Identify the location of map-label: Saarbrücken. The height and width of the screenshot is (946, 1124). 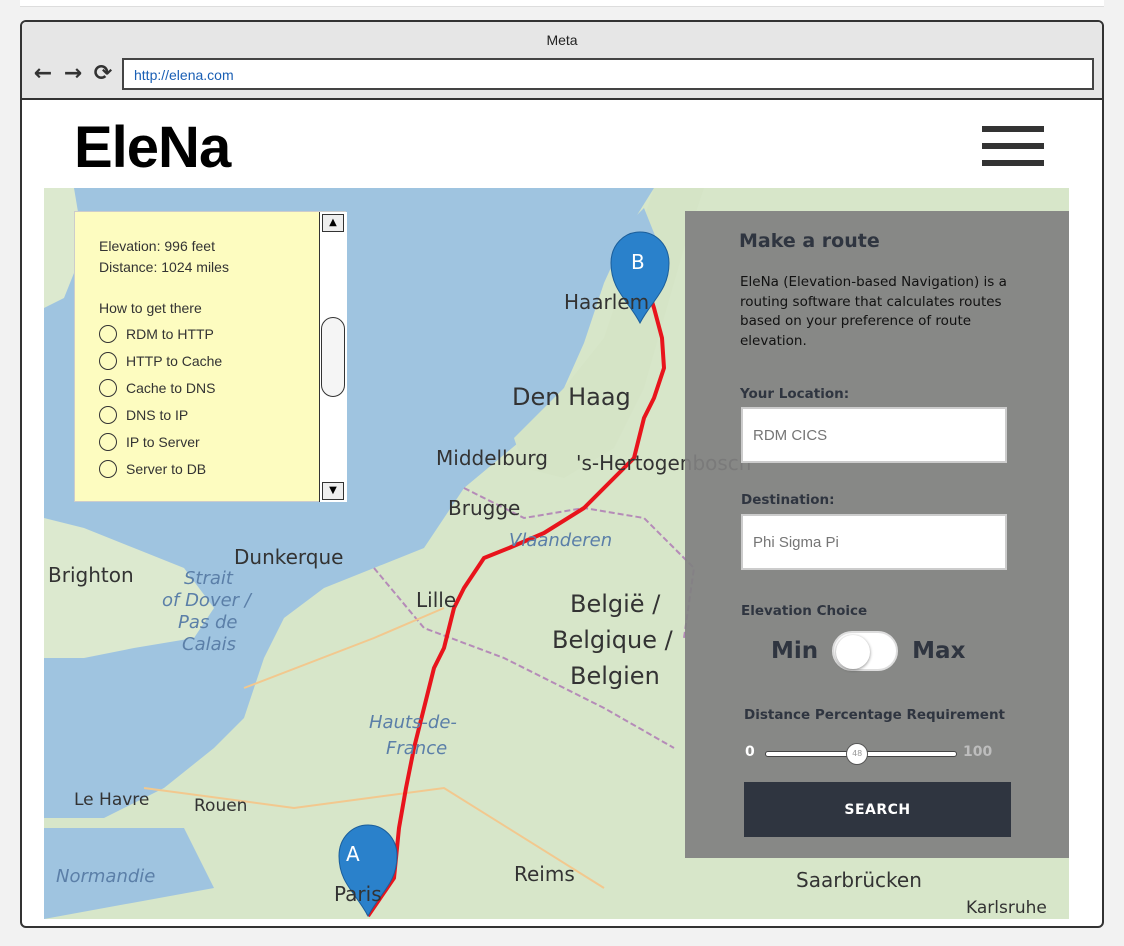
(859, 880).